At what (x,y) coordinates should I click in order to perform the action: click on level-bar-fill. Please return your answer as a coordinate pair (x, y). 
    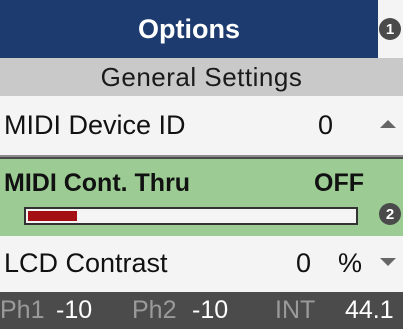
    Looking at the image, I should click on (52, 216).